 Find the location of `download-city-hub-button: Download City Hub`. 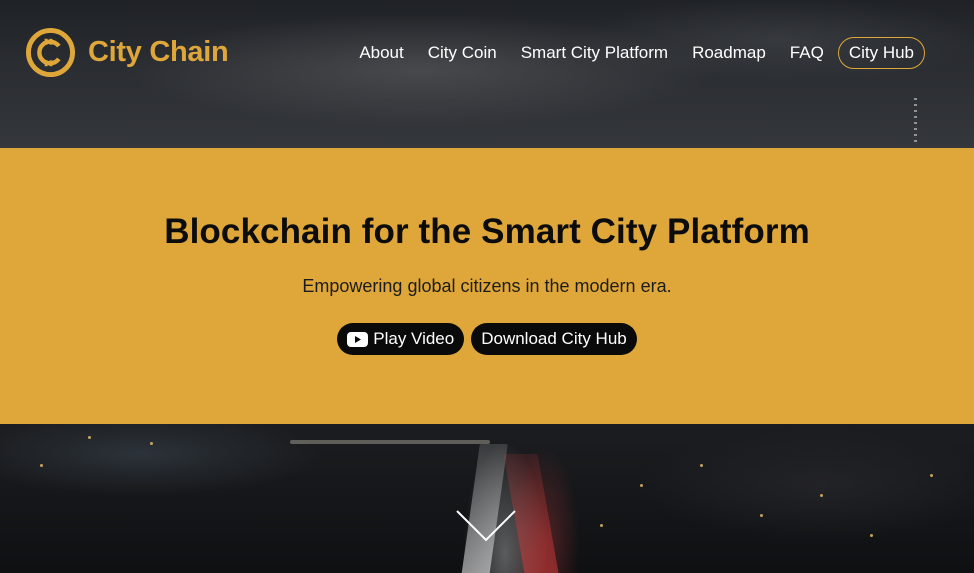

download-city-hub-button: Download City Hub is located at coordinates (554, 339).